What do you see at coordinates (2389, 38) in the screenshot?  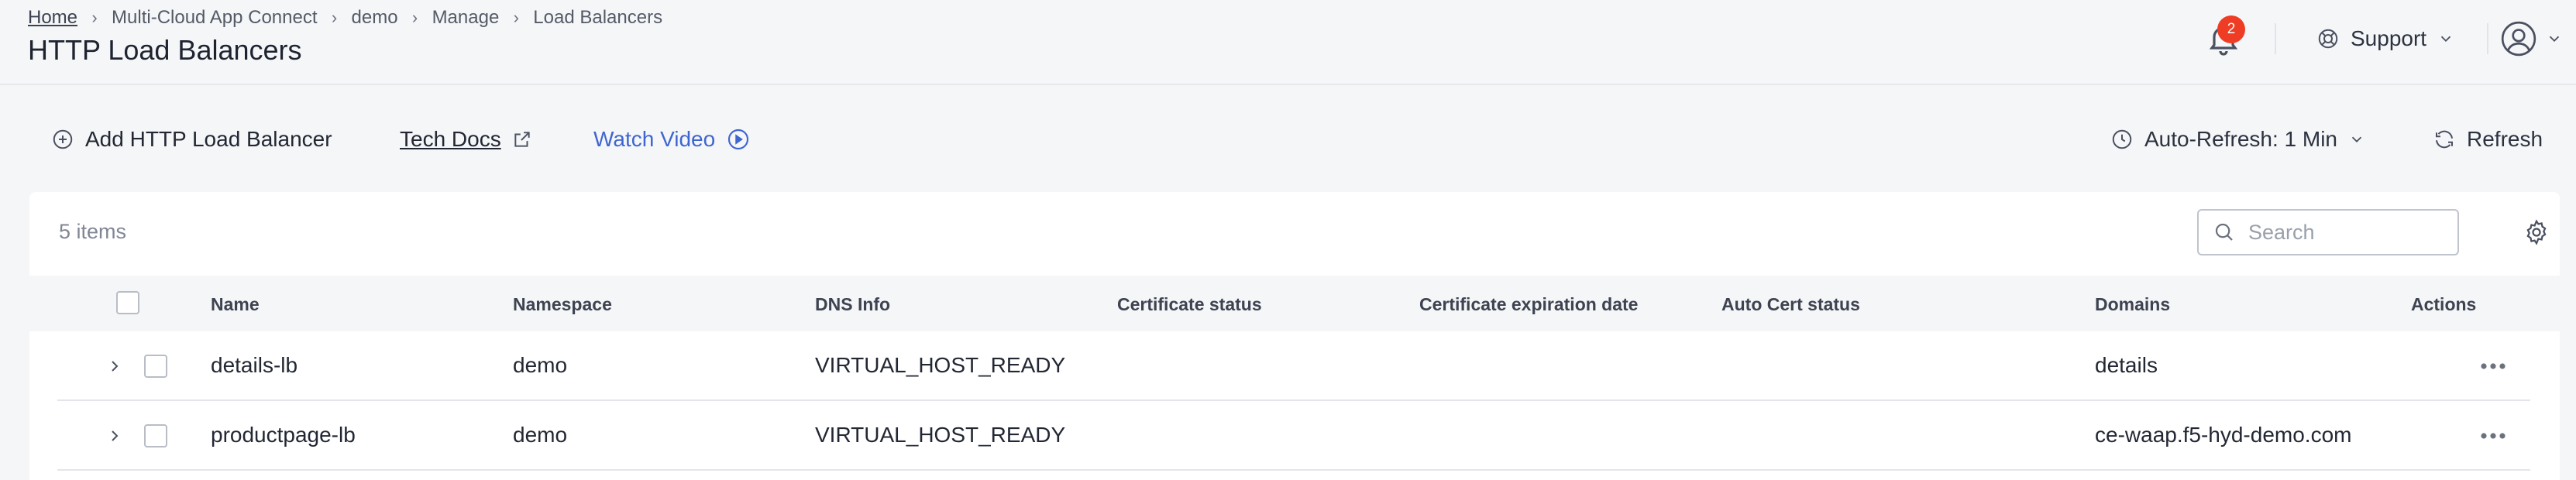 I see `support-label: Support` at bounding box center [2389, 38].